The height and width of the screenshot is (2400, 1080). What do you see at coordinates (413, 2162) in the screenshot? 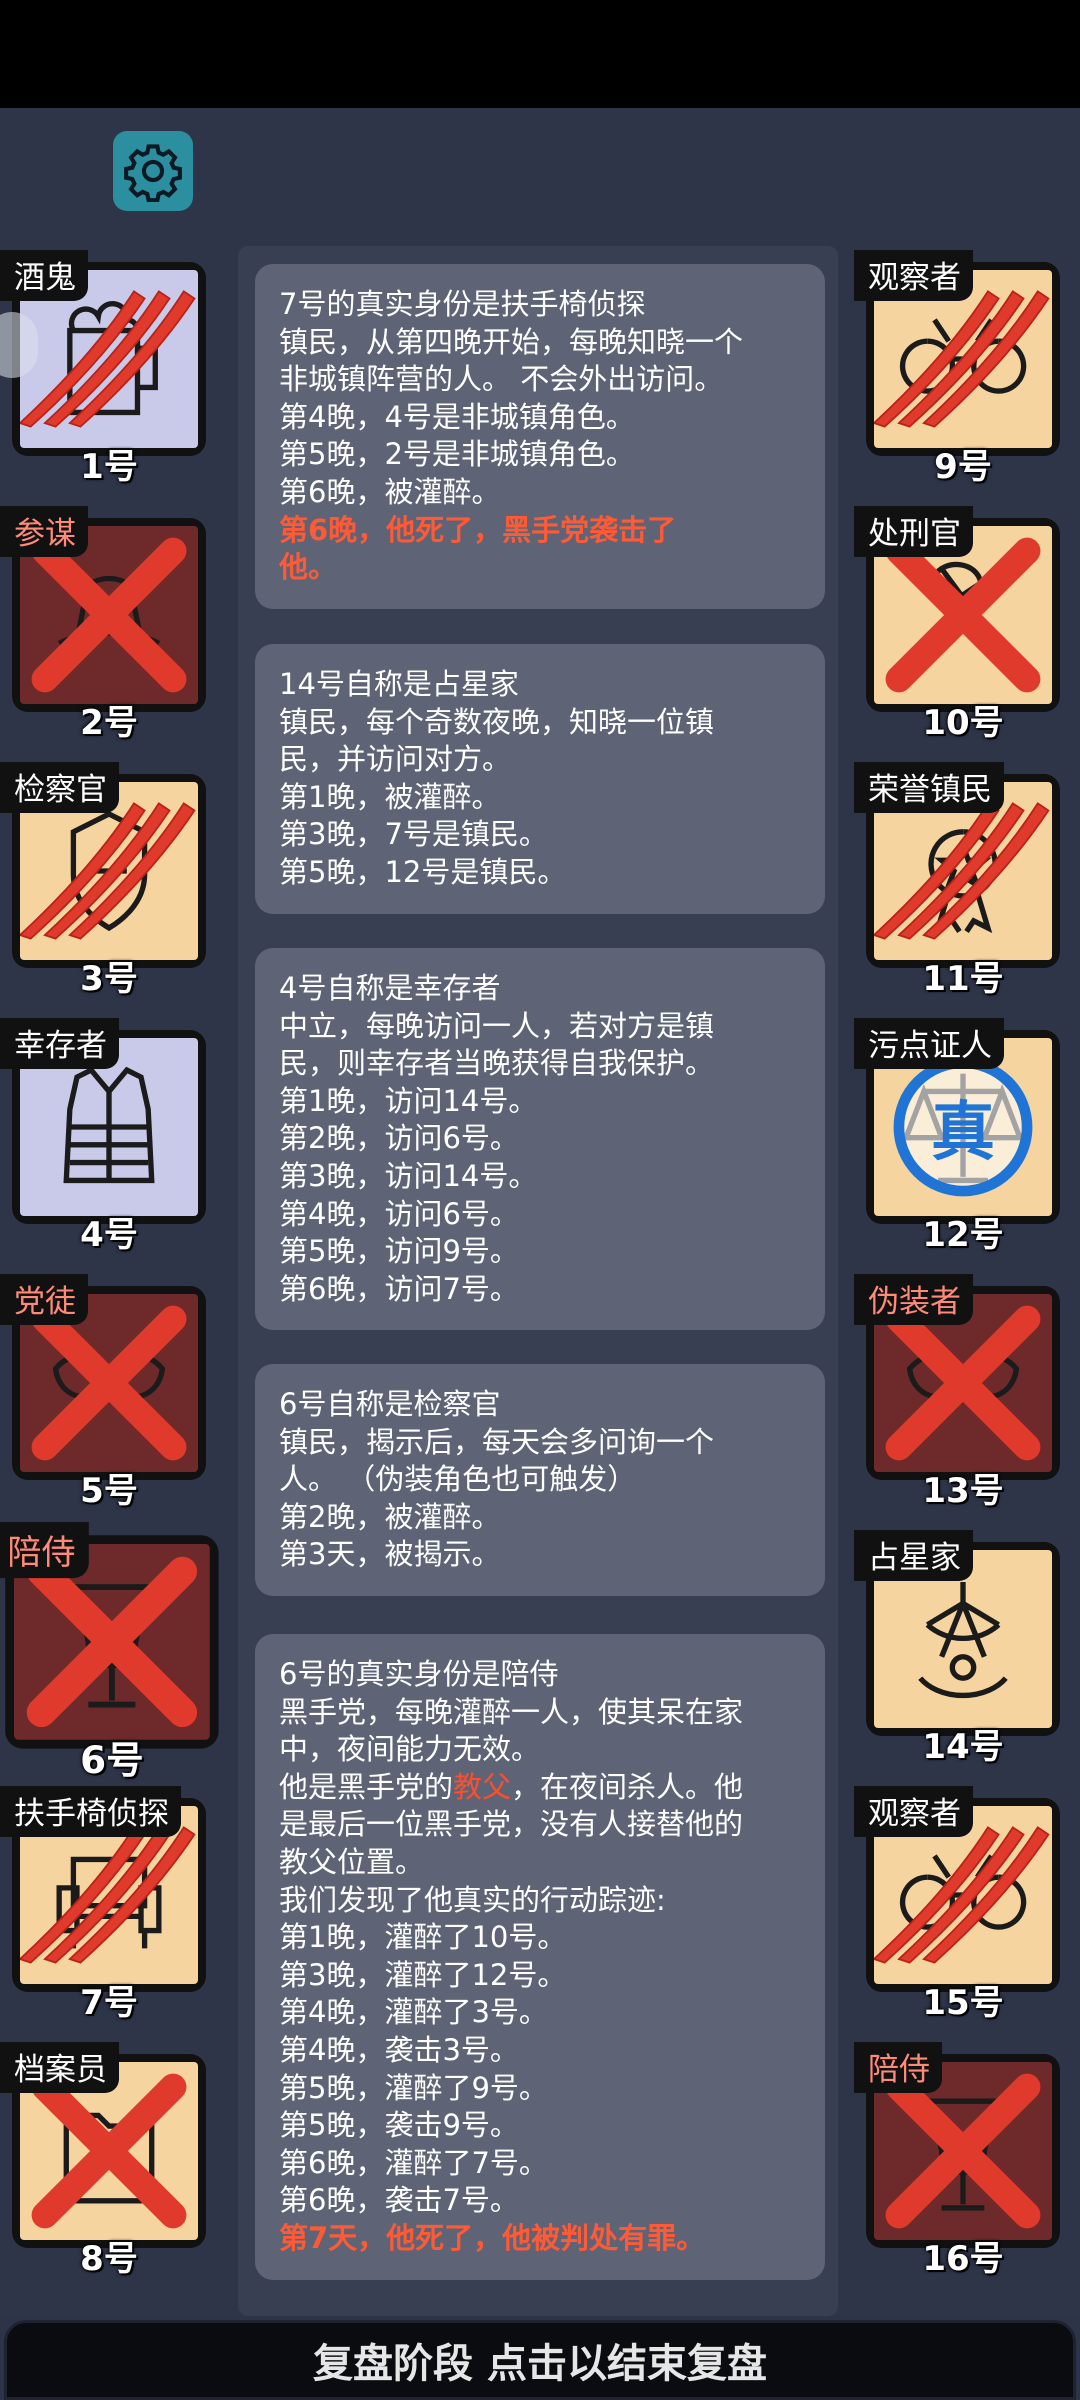
I see `log-entry-line: 第6晚，灌醉了7号。` at bounding box center [413, 2162].